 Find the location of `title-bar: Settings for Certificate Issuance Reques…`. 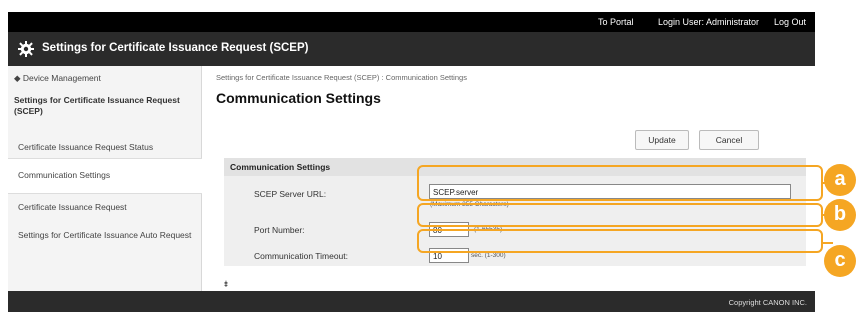

title-bar: Settings for Certificate Issuance Reques… is located at coordinates (411, 49).